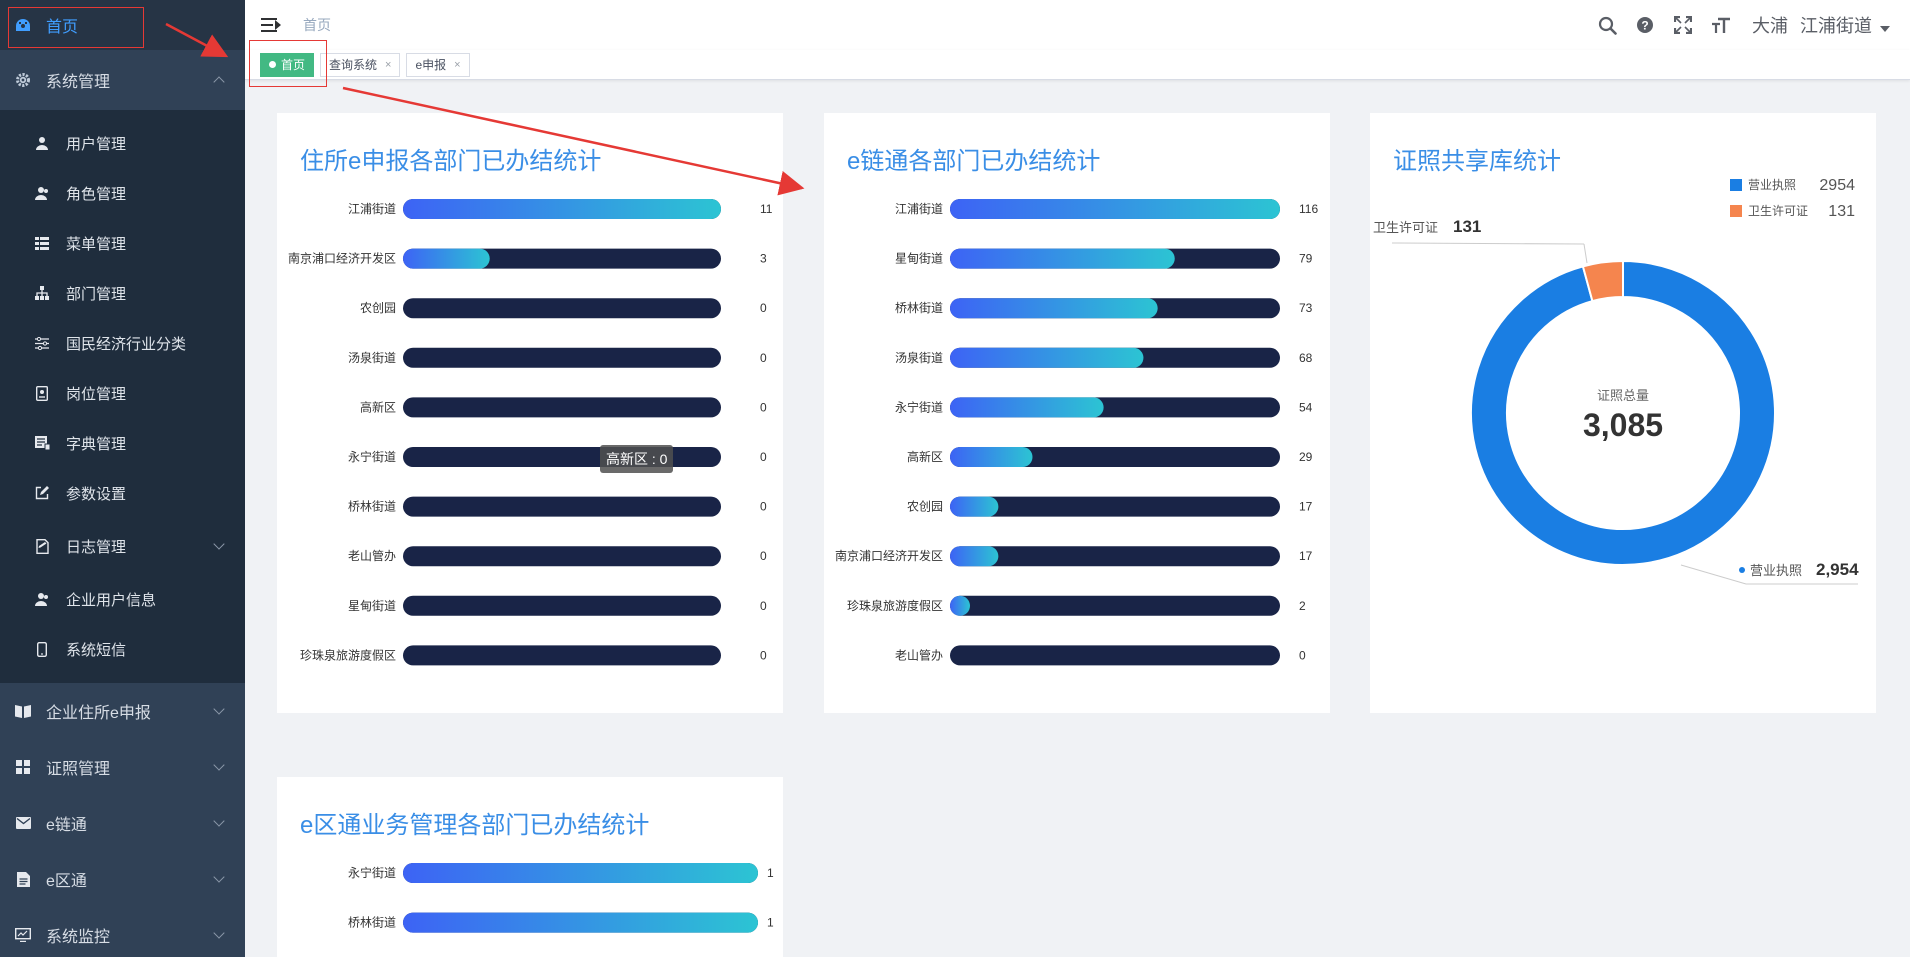 The height and width of the screenshot is (957, 1910). I want to click on category-label: 汤泉街道, so click(919, 358).